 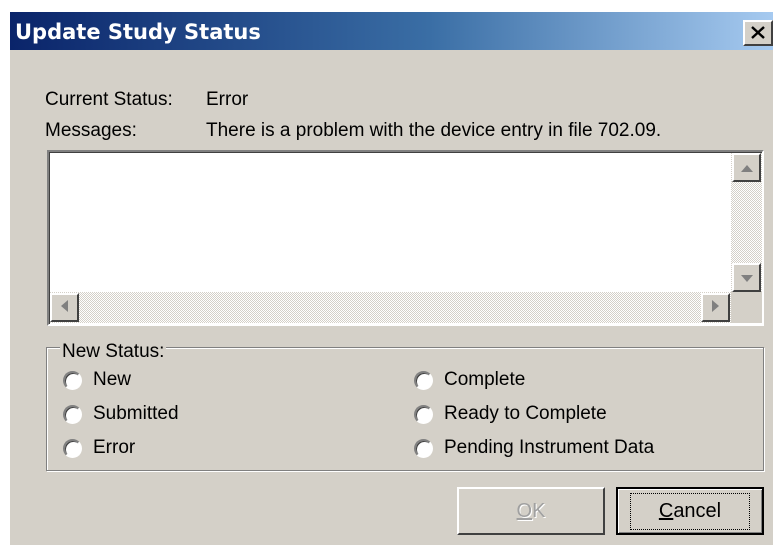 I want to click on arrow-right-icon, so click(x=715, y=307).